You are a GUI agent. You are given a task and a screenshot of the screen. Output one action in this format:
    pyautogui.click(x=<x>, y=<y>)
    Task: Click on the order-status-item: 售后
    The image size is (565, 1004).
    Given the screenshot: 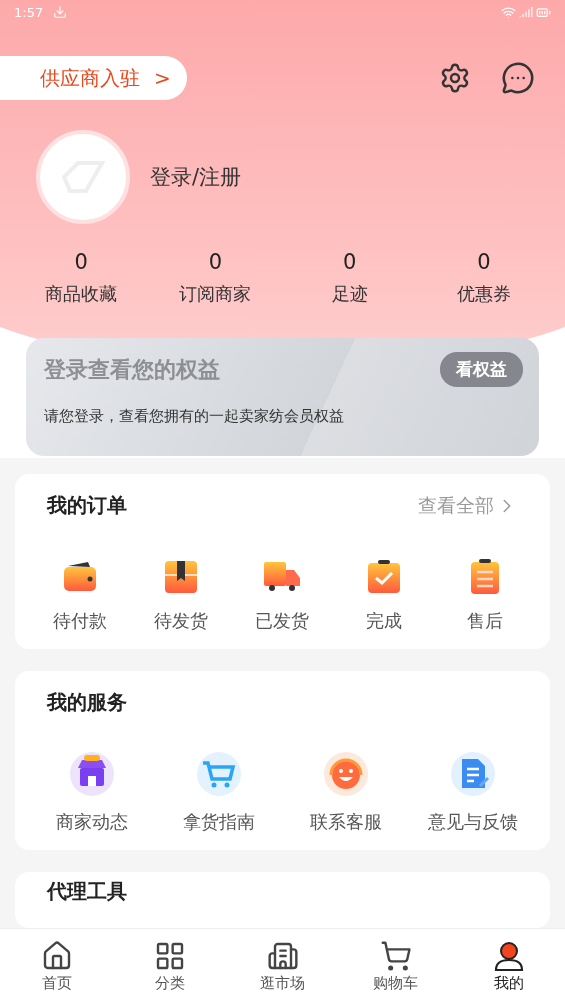 What is the action you would take?
    pyautogui.click(x=485, y=595)
    